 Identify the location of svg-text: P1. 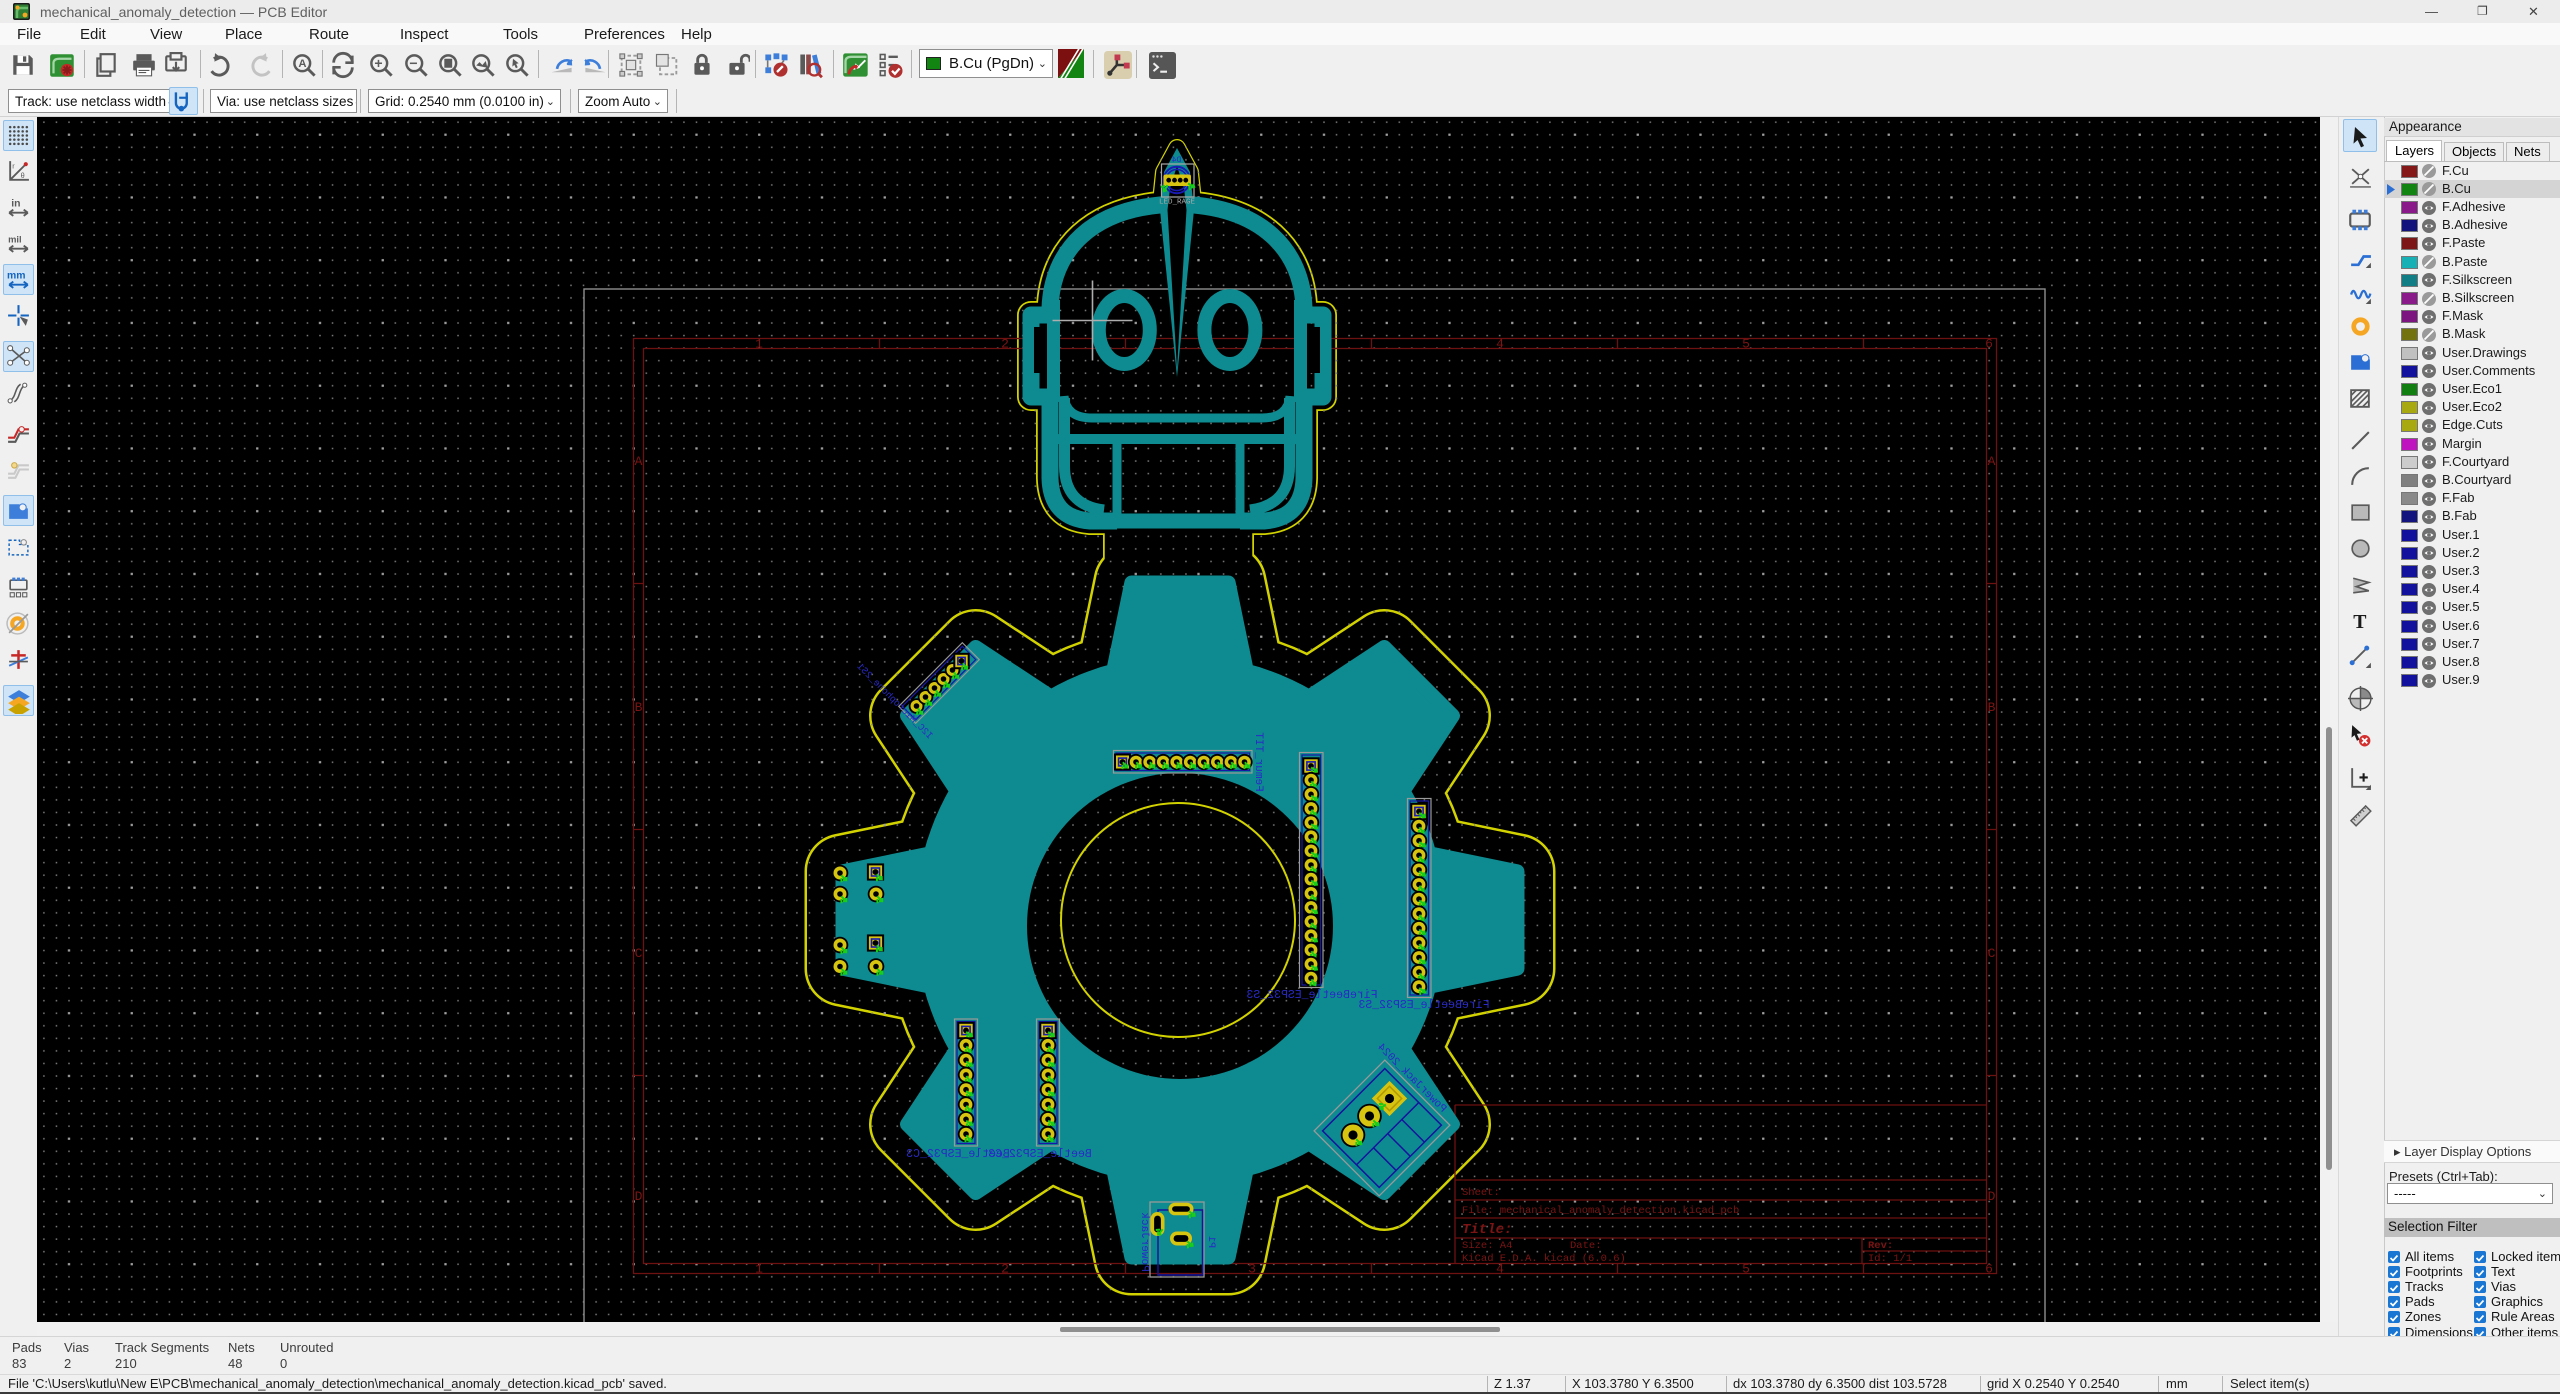
(1210, 1242).